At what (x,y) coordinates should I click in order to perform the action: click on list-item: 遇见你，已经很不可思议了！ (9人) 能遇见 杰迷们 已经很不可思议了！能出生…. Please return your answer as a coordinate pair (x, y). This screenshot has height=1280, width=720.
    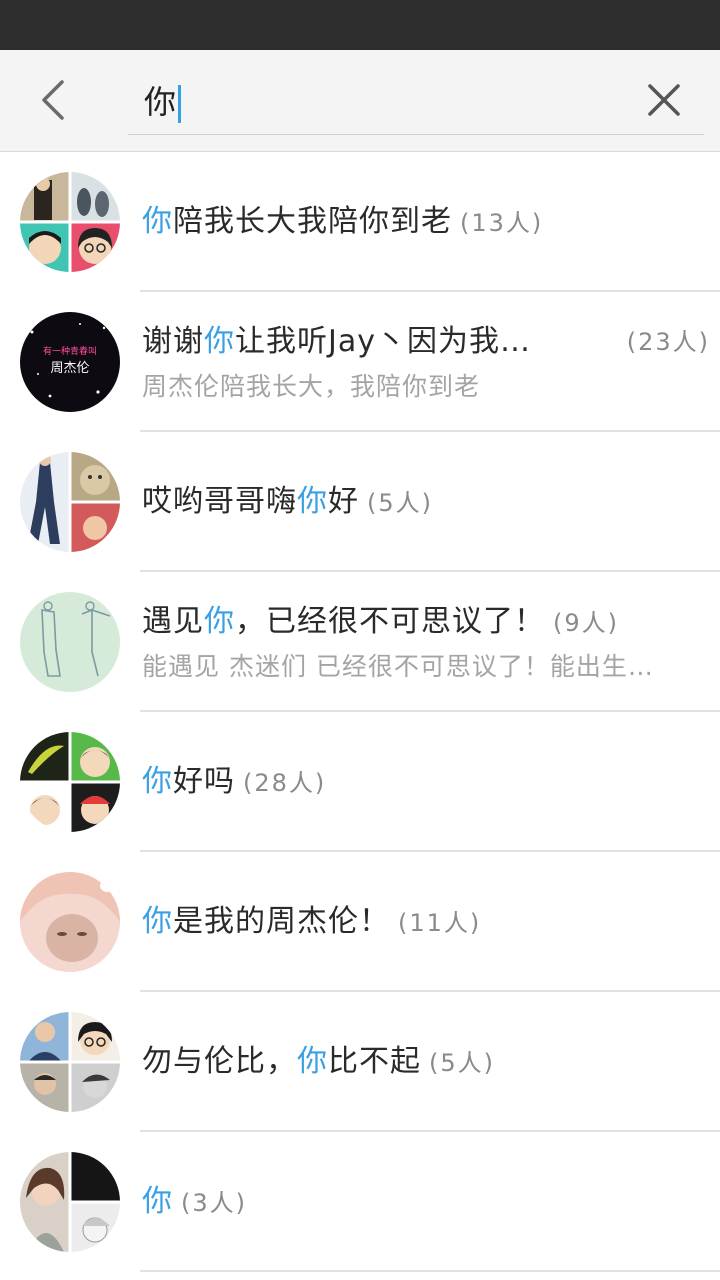
    Looking at the image, I should click on (360, 642).